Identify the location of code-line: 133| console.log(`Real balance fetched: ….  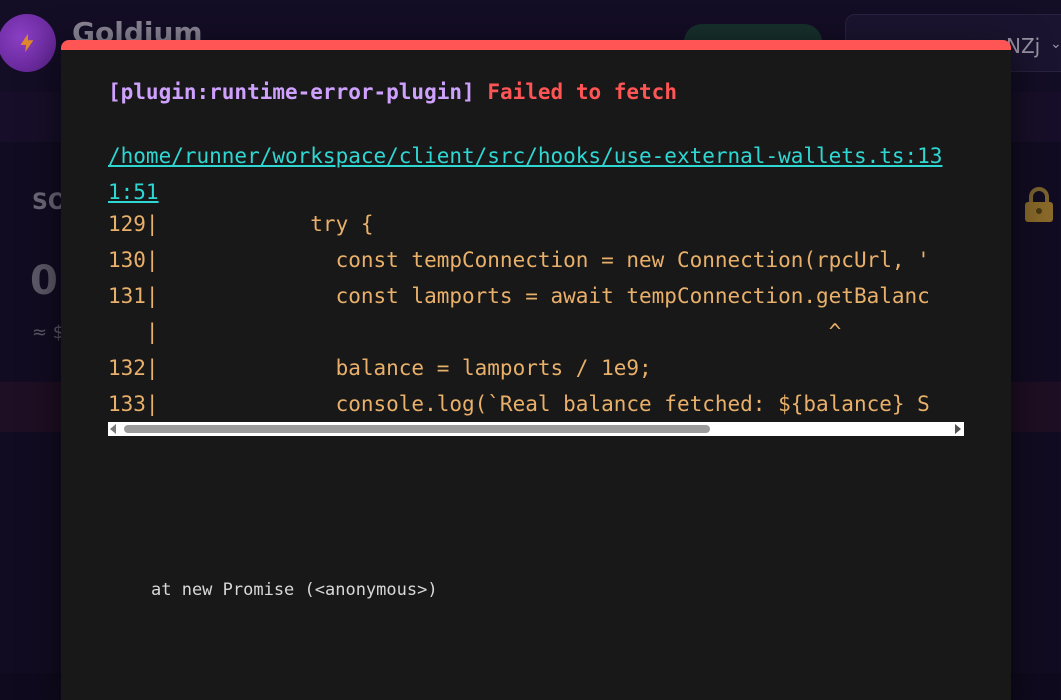
(519, 404).